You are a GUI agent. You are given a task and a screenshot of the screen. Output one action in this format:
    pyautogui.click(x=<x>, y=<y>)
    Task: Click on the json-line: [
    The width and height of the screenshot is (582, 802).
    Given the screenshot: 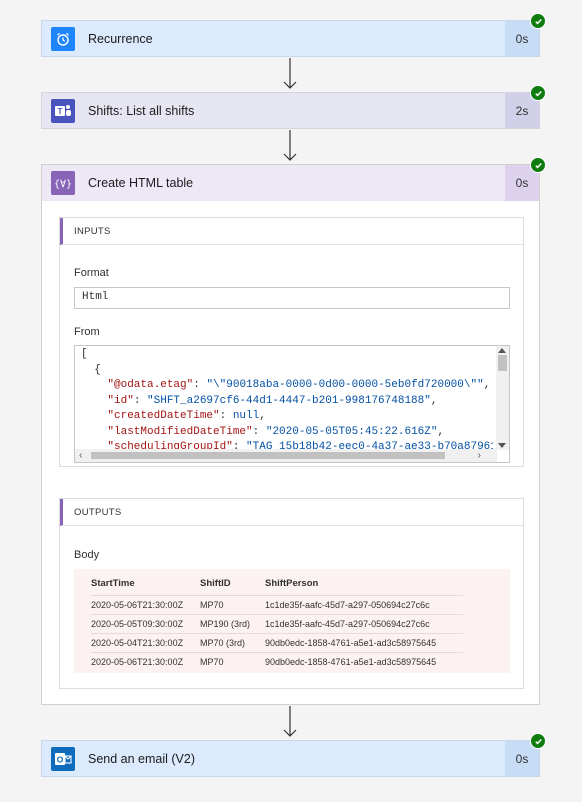 What is the action you would take?
    pyautogui.click(x=287, y=355)
    